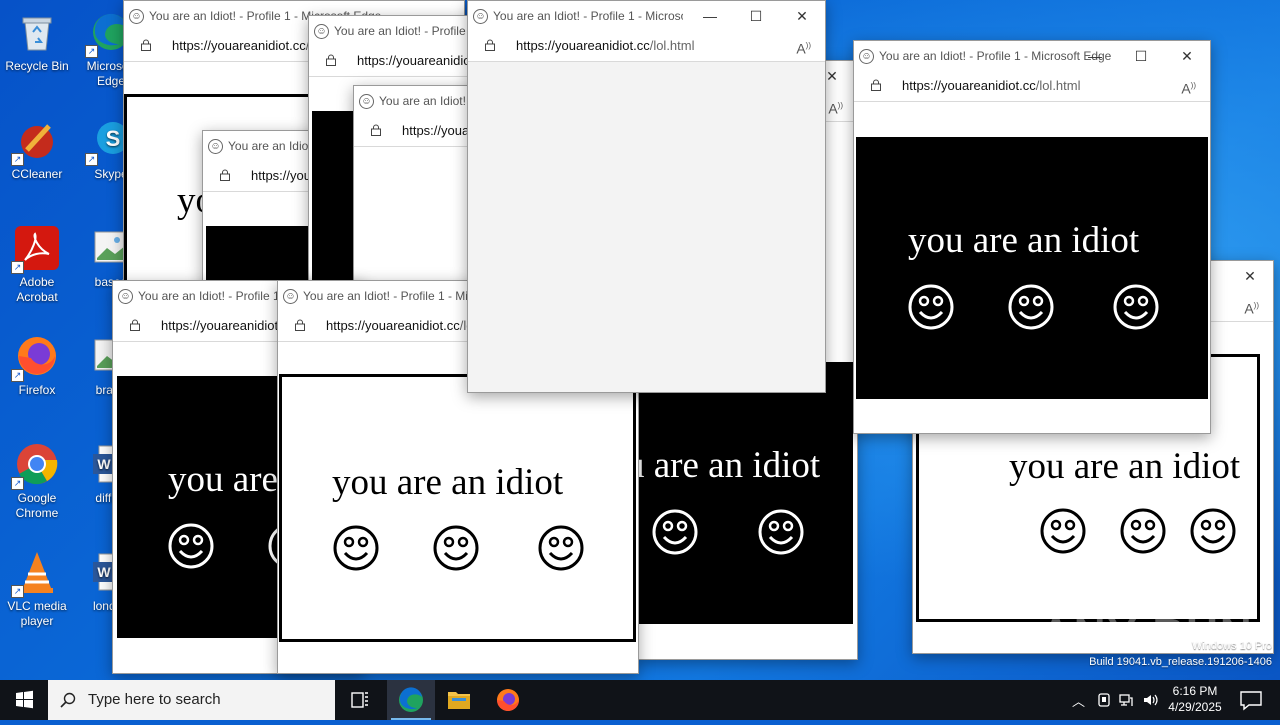  I want to click on task-view-button, so click(360, 700).